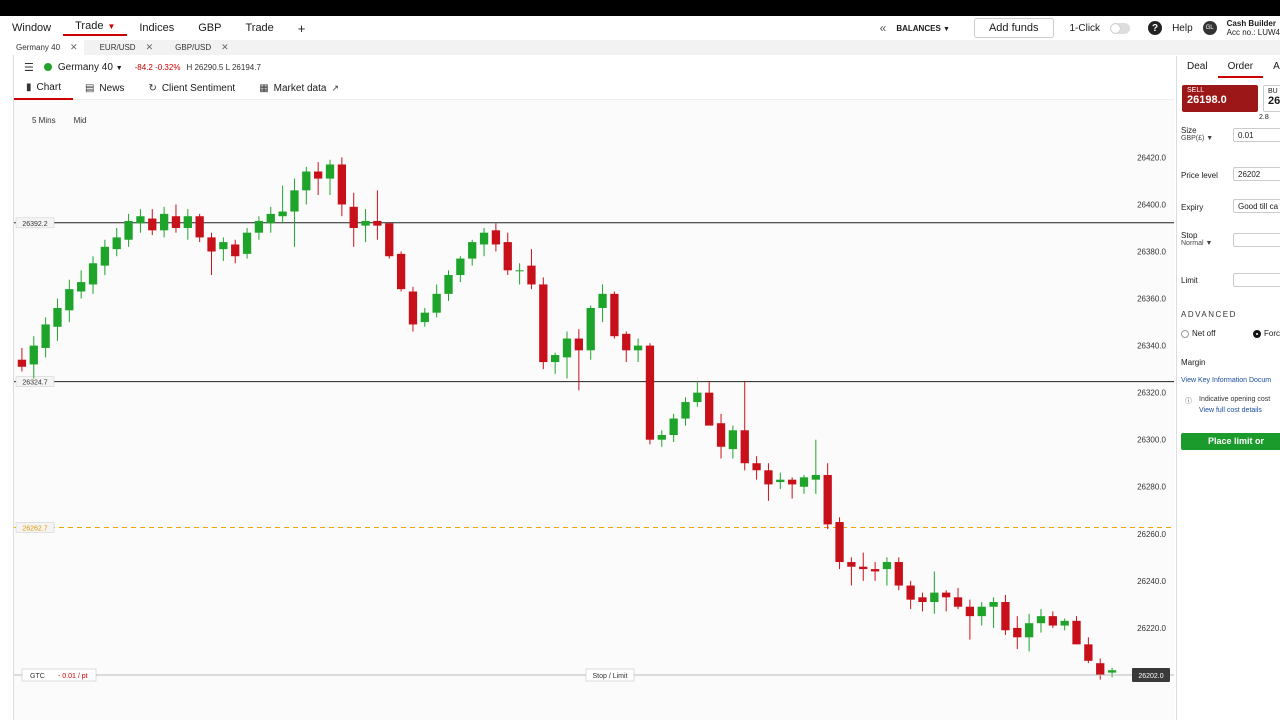 This screenshot has width=1280, height=720. Describe the element at coordinates (31, 28) in the screenshot. I see `menu-window: Window` at that location.